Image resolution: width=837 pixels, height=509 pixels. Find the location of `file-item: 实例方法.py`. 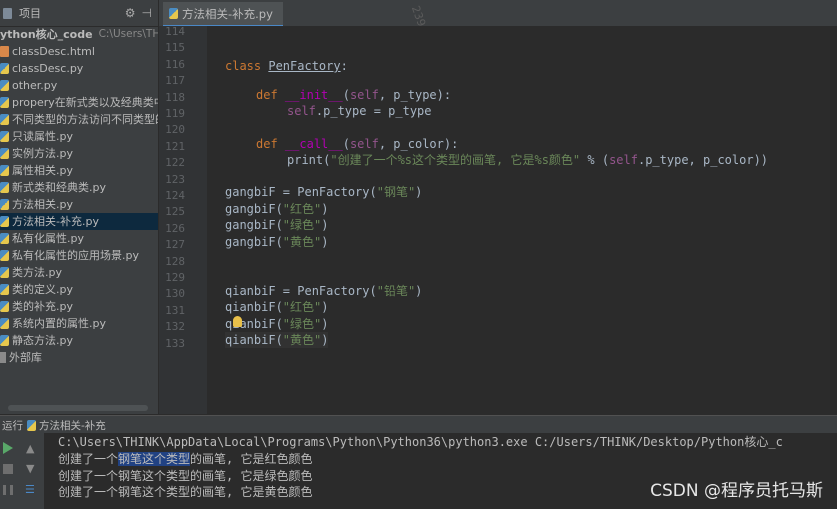

file-item: 实例方法.py is located at coordinates (79, 153).